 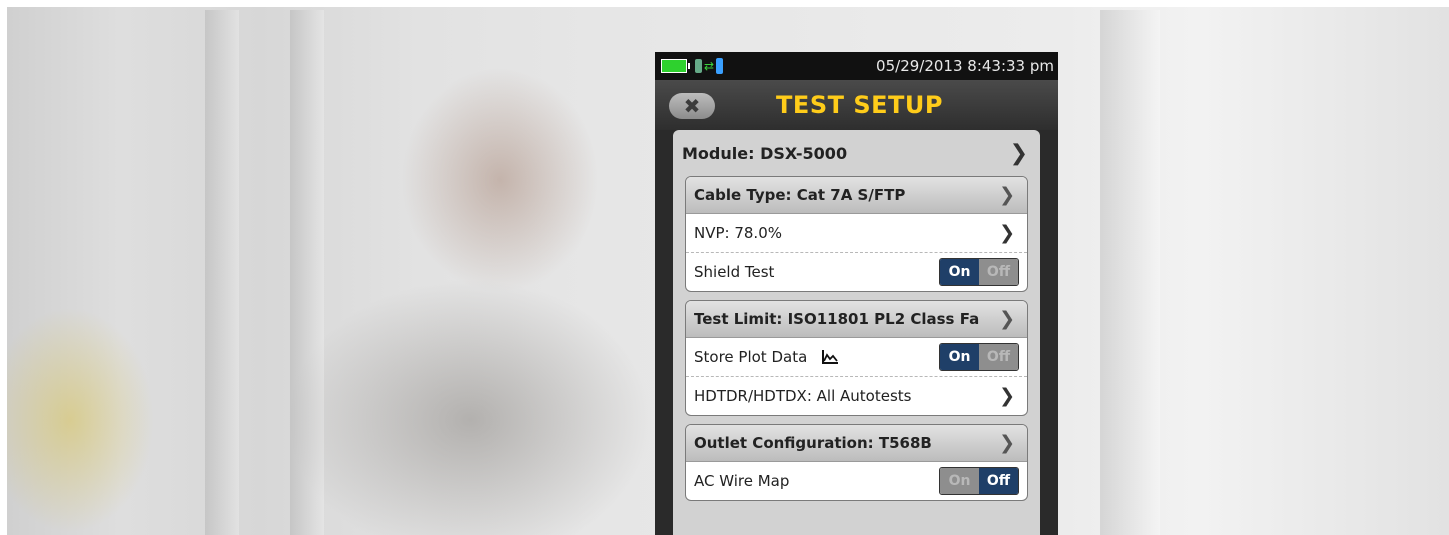 I want to click on shield-test-row: Shield Test On Off, so click(x=856, y=272).